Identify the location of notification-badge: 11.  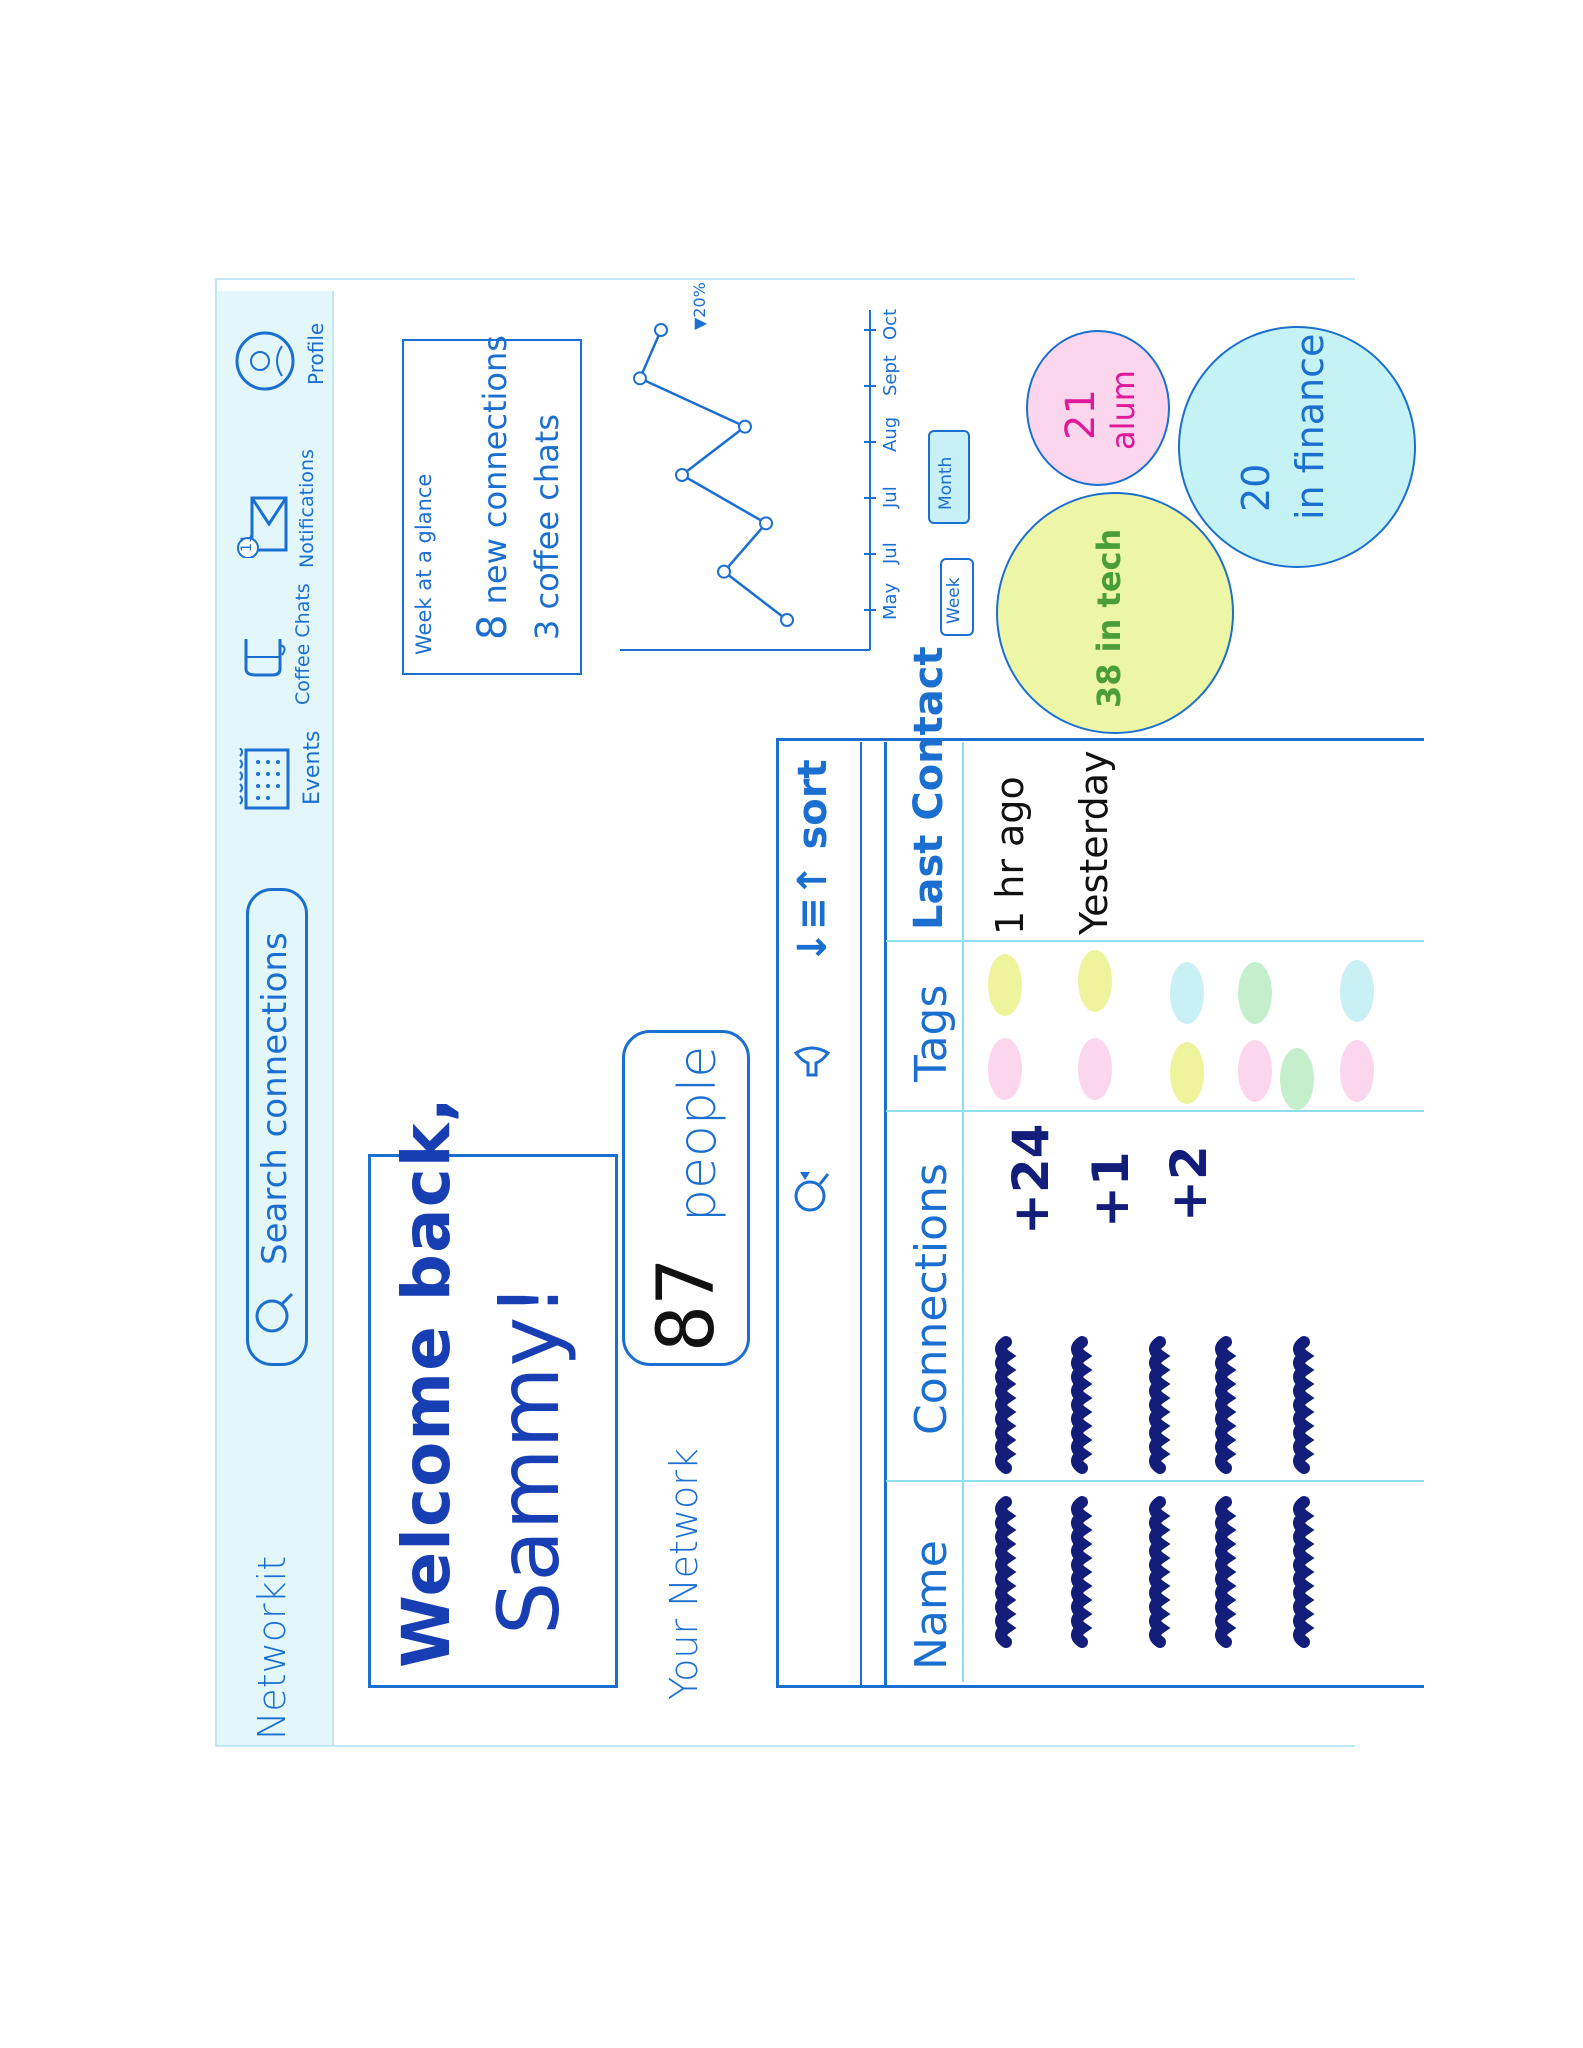
(247, 543).